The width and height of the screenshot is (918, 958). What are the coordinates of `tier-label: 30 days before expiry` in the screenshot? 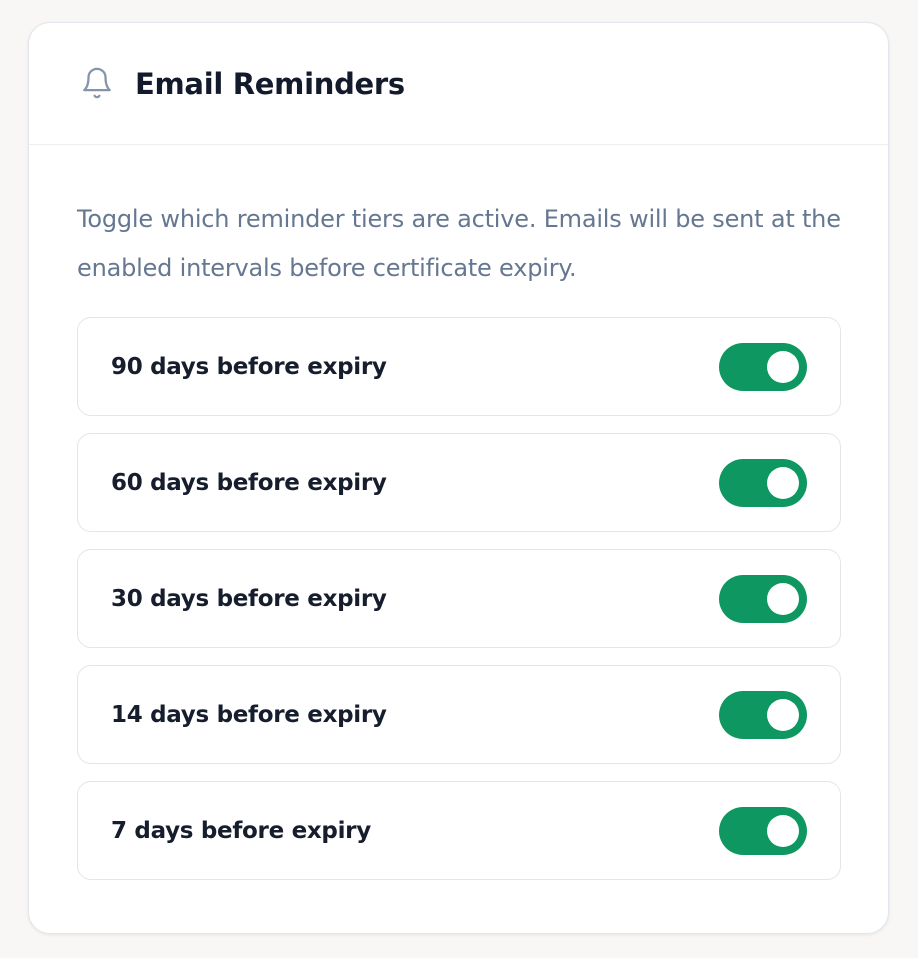 It's located at (249, 598).